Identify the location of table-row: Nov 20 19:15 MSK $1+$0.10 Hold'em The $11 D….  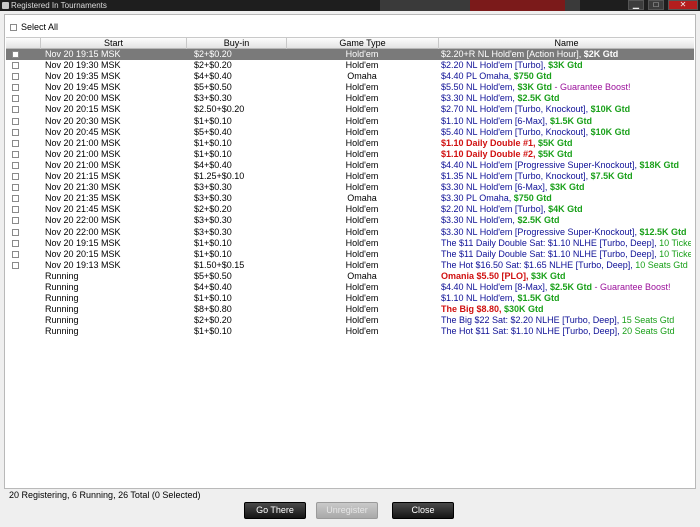
(350, 243).